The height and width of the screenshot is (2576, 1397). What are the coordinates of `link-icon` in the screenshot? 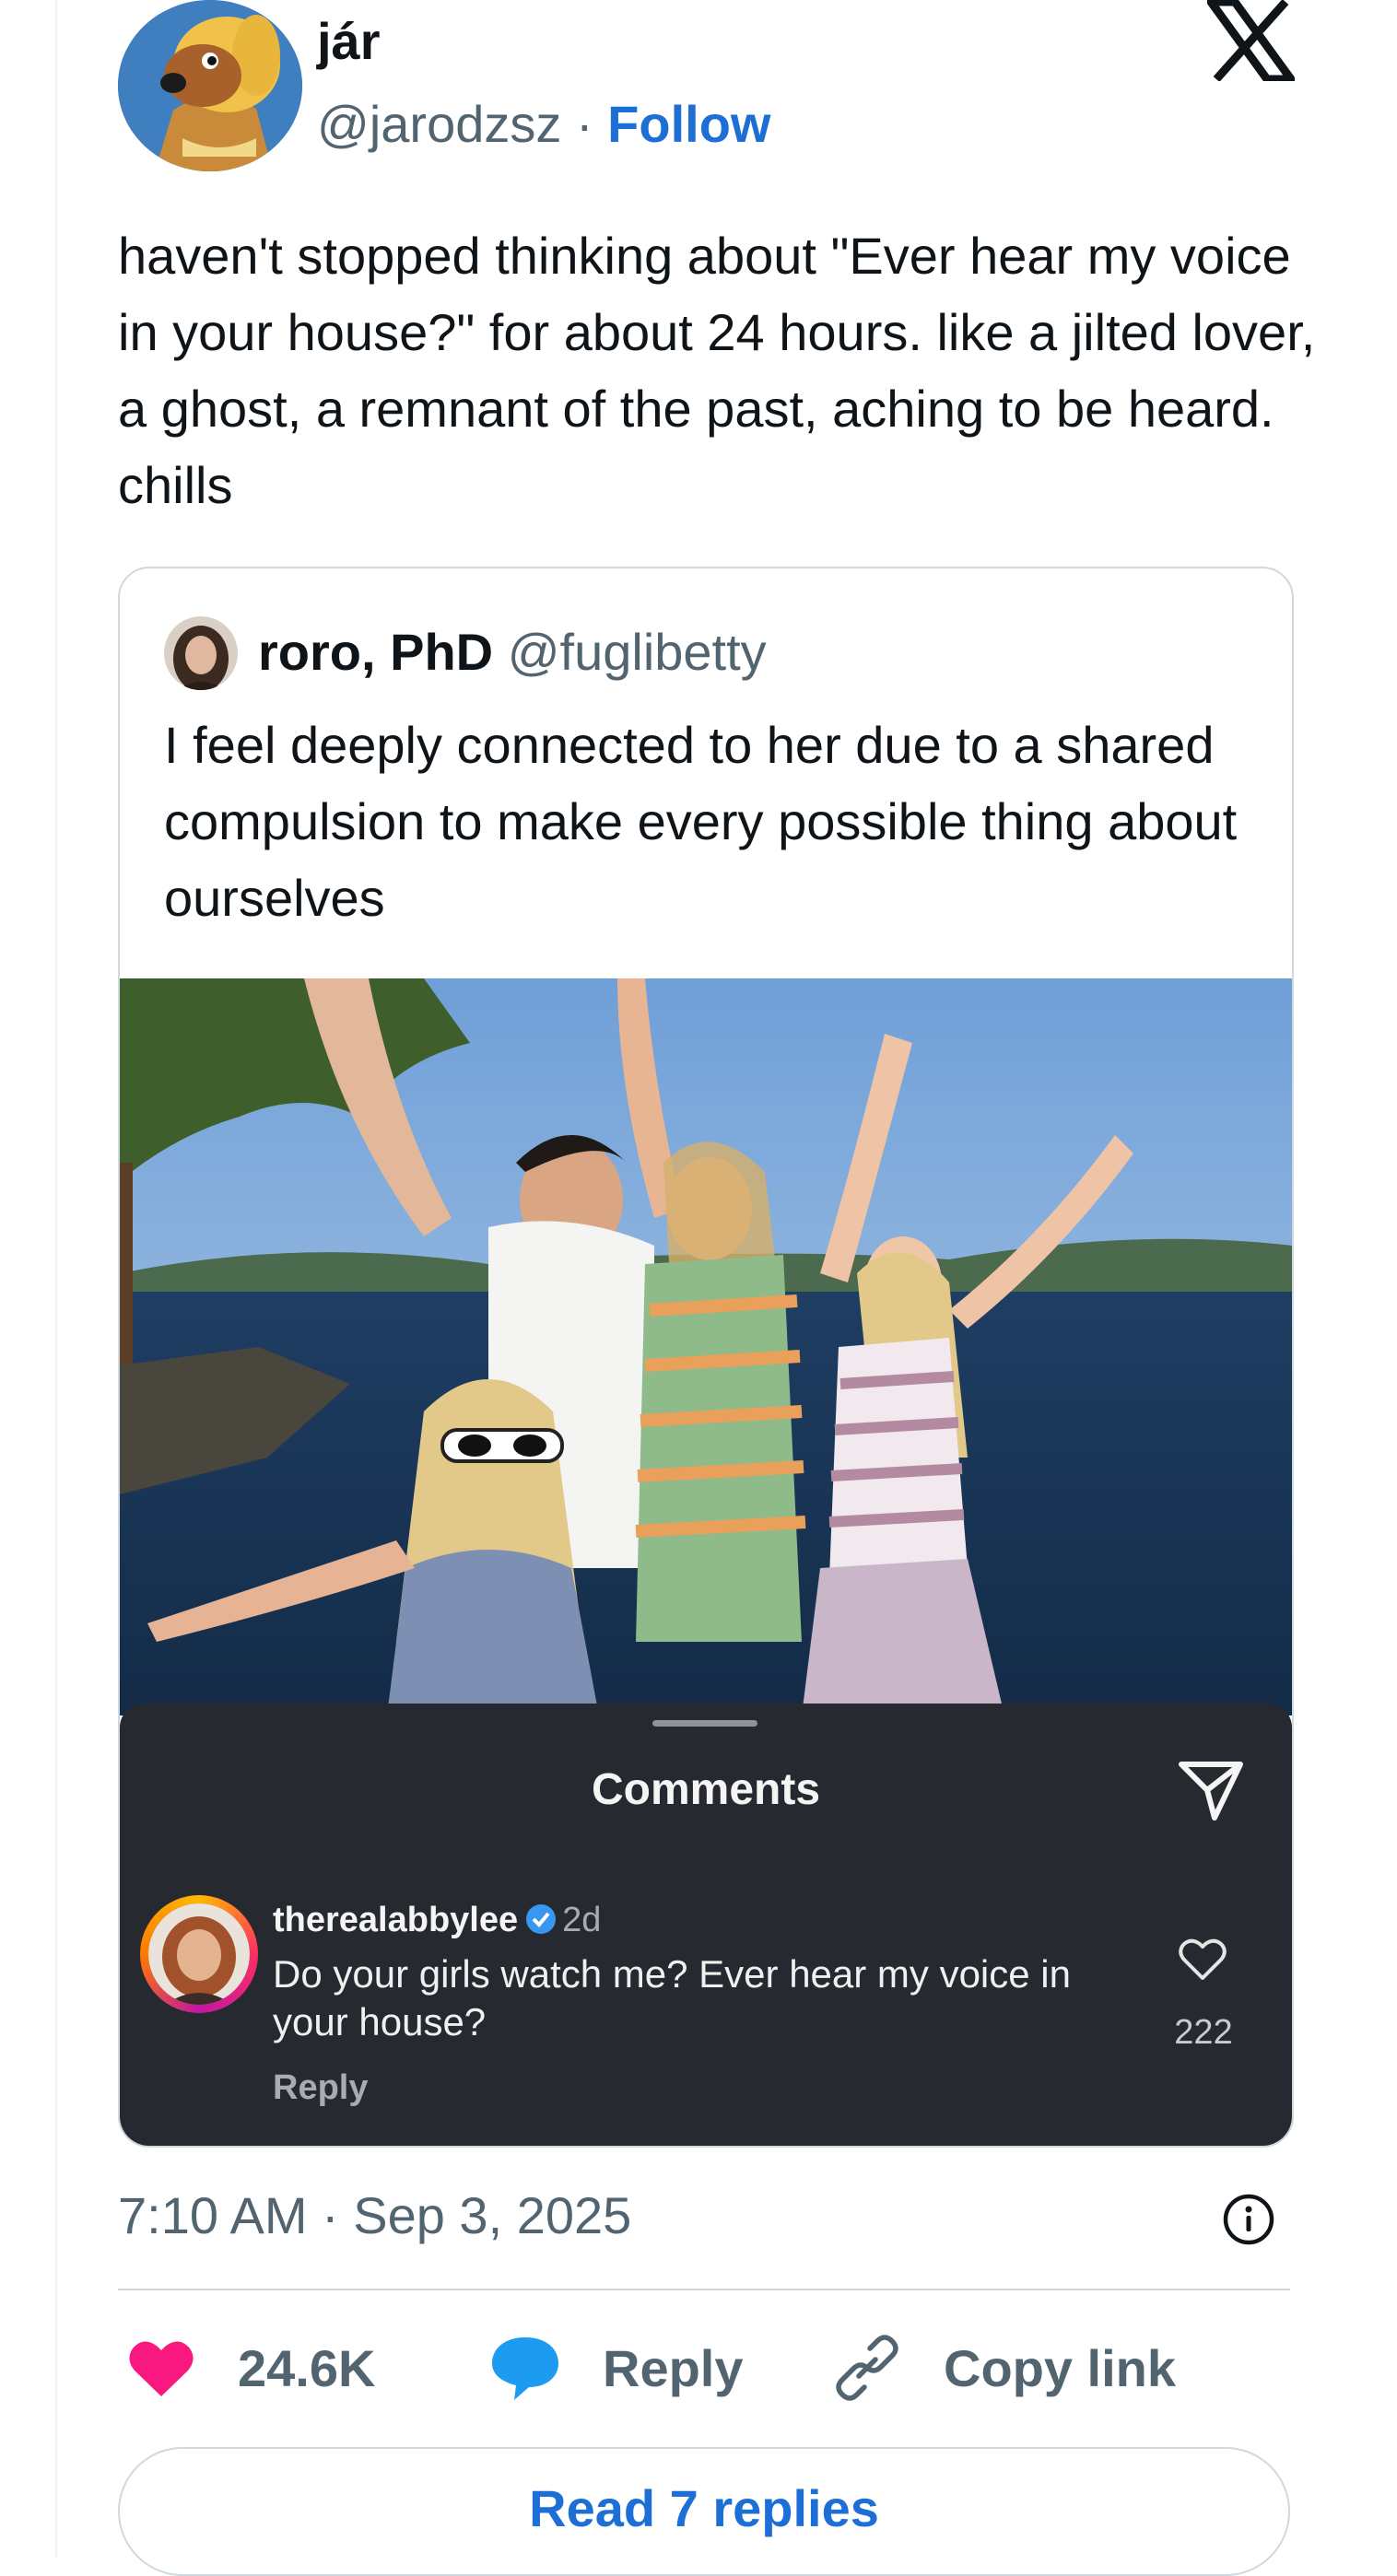 It's located at (867, 2368).